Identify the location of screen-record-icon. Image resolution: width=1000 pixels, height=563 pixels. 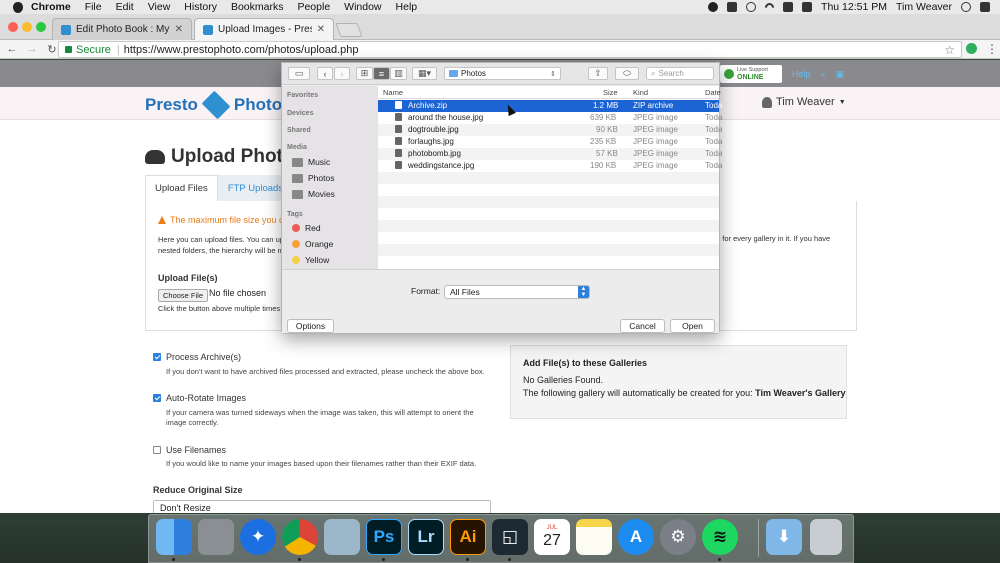
(732, 7).